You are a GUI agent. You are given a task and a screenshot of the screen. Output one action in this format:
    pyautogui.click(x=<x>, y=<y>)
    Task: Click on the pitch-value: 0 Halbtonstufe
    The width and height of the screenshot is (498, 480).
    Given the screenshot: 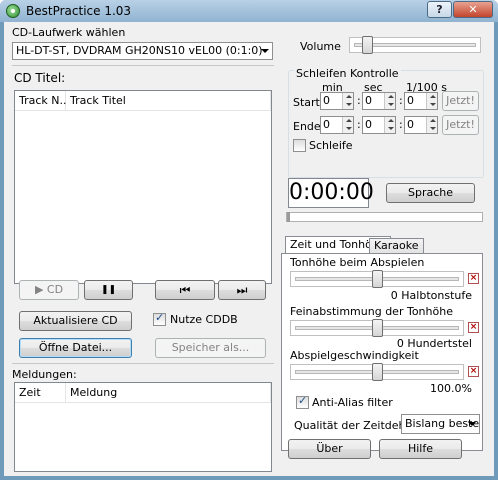 What is the action you would take?
    pyautogui.click(x=431, y=295)
    